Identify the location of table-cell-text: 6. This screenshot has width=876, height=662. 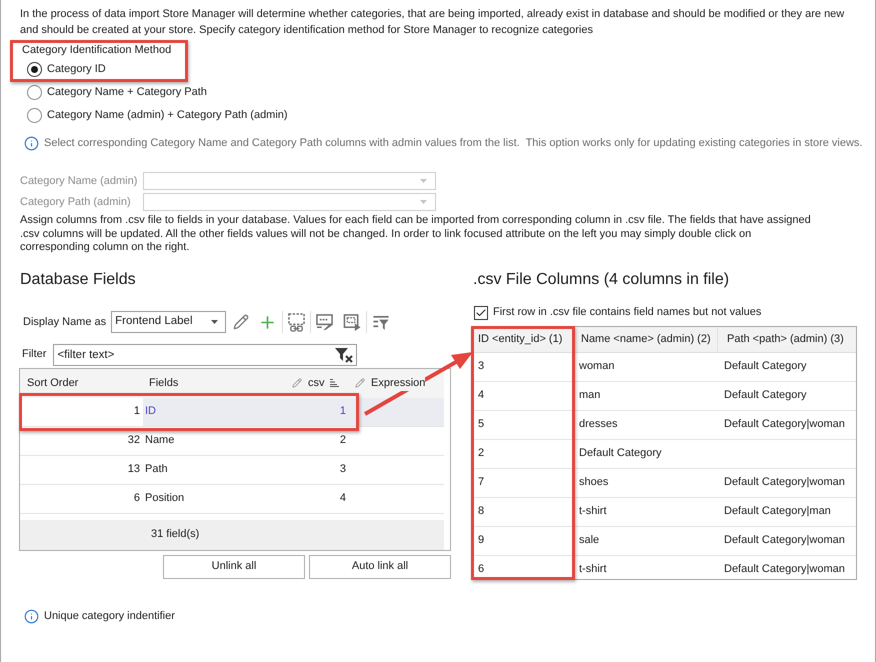
(137, 498).